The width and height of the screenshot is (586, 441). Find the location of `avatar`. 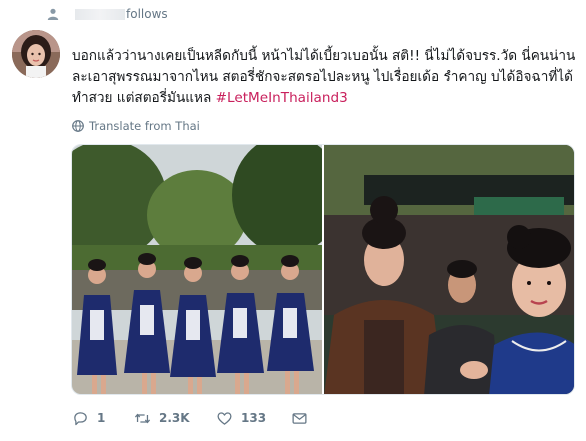

avatar is located at coordinates (36, 54).